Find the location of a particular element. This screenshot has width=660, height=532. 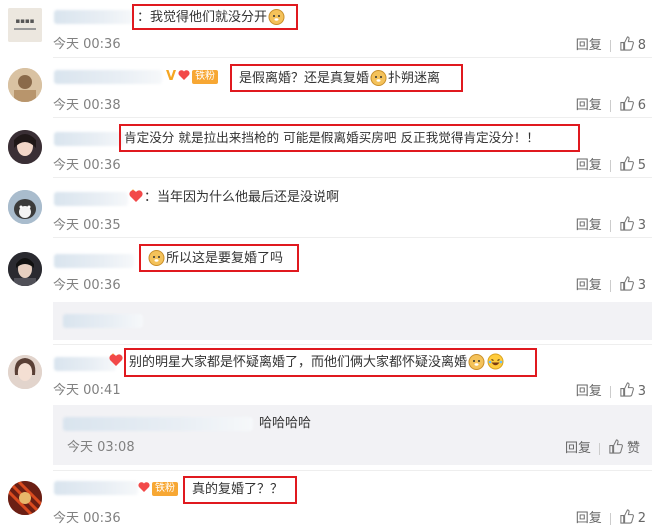

comment-item: 铁粉 真的复婚了？？ 今天 00:36 回复 2 is located at coordinates (330, 501).